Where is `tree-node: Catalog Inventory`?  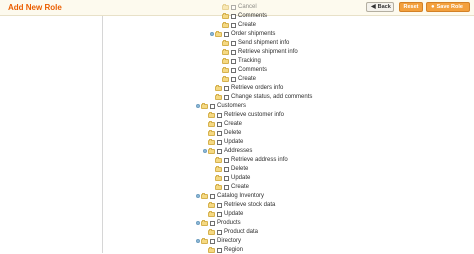
tree-node: Catalog Inventory is located at coordinates (230, 196).